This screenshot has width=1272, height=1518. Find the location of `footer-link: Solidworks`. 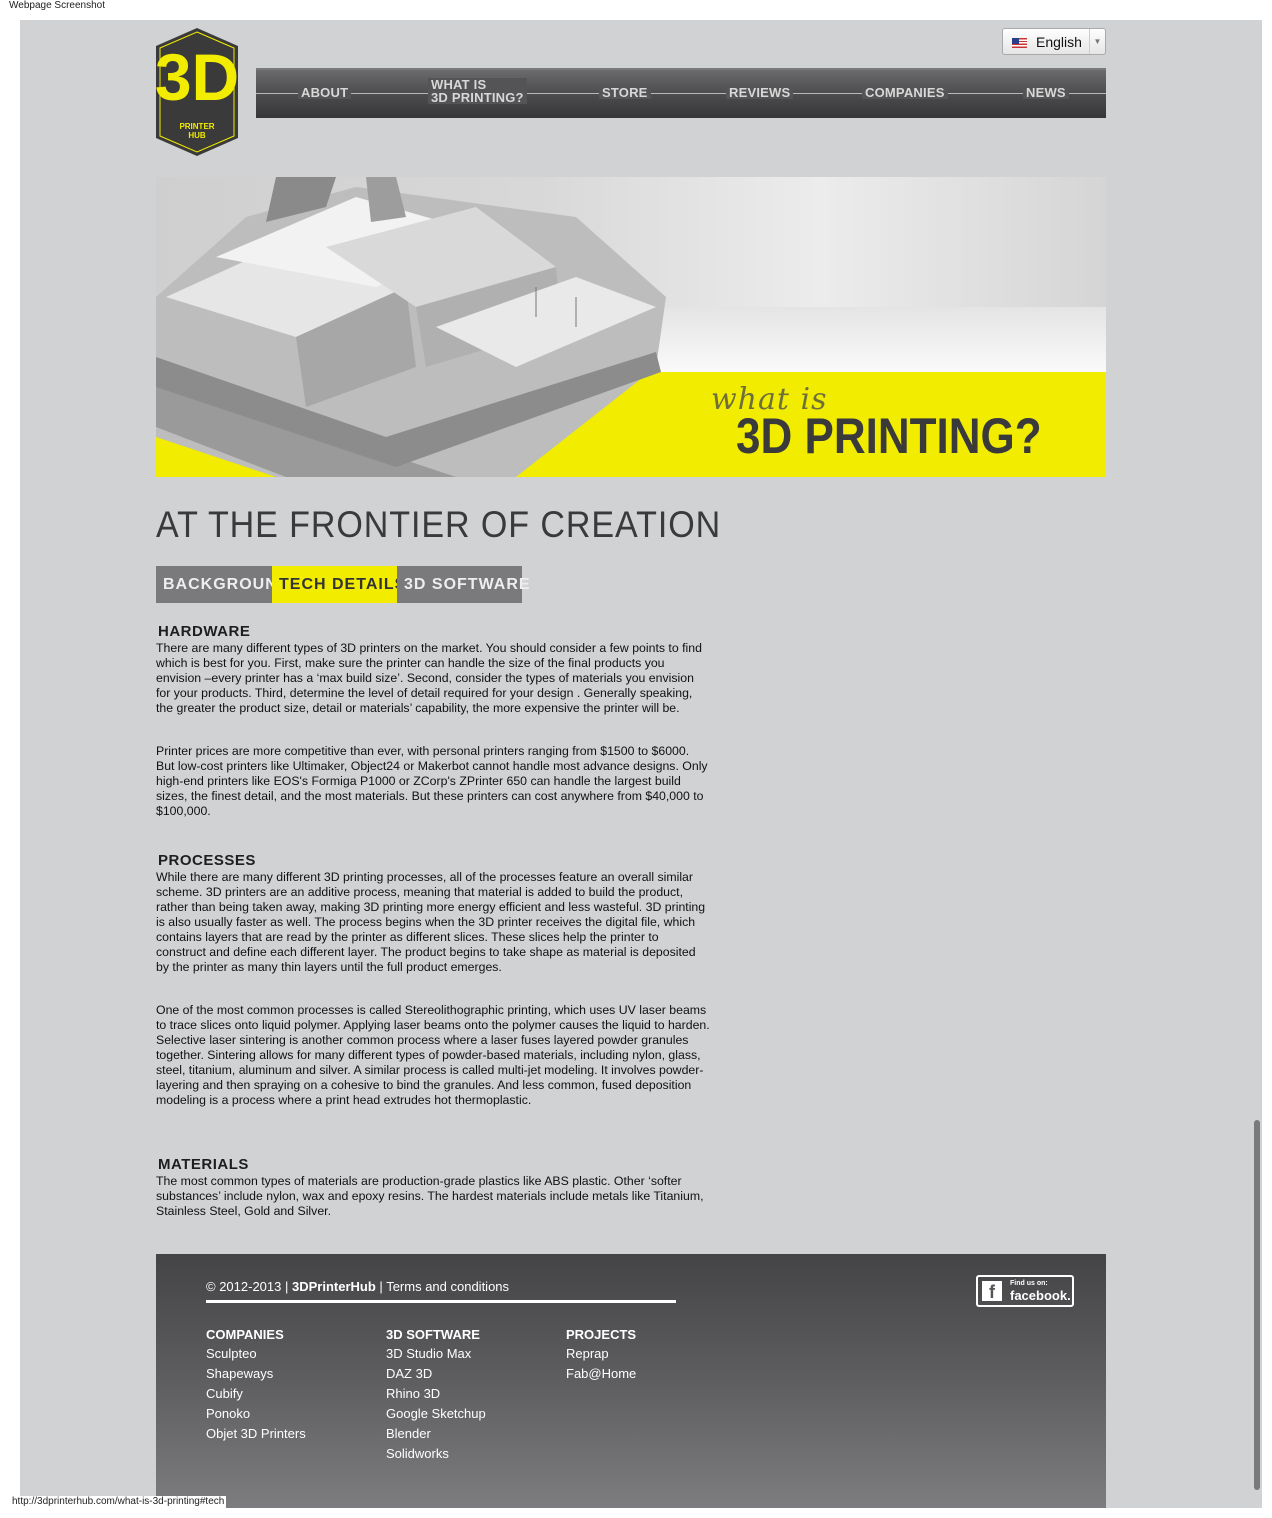

footer-link: Solidworks is located at coordinates (436, 1454).